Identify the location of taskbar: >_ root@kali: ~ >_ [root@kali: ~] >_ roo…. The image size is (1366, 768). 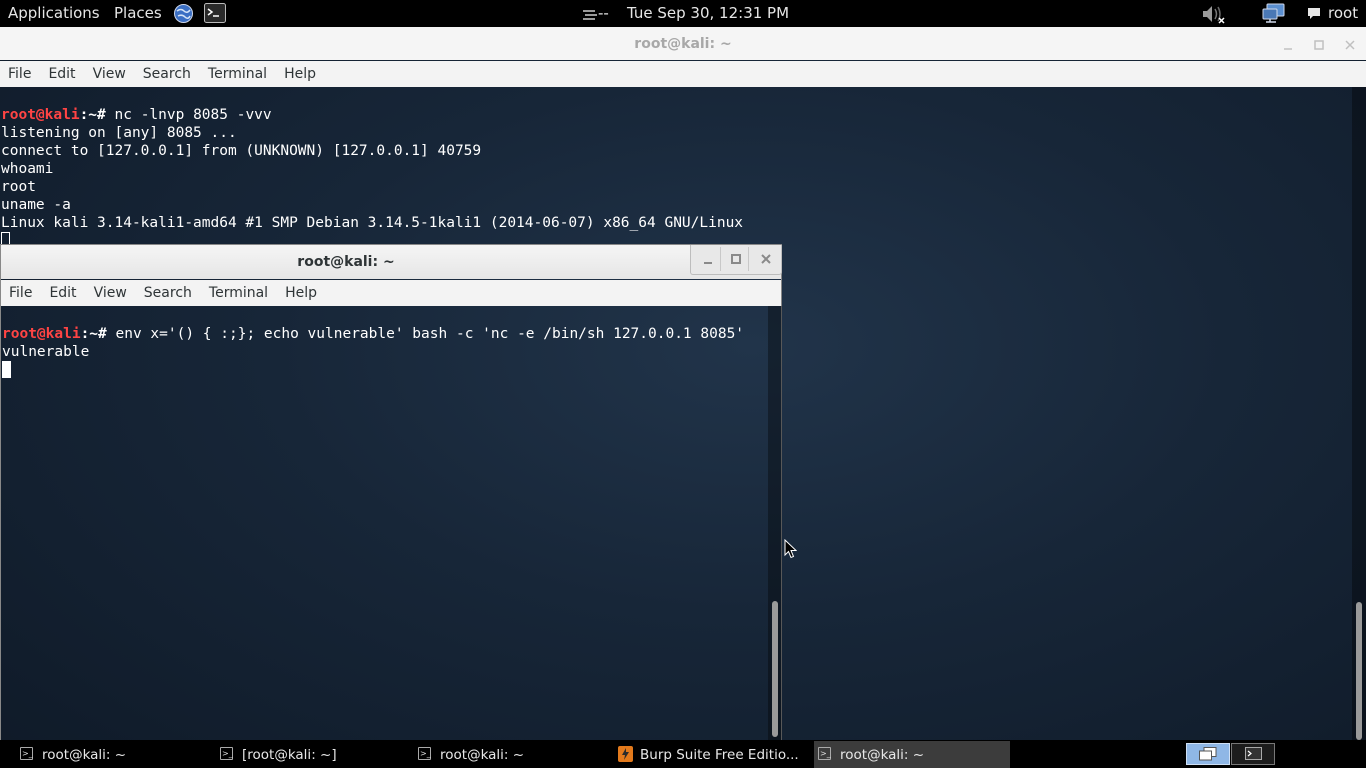
(683, 754).